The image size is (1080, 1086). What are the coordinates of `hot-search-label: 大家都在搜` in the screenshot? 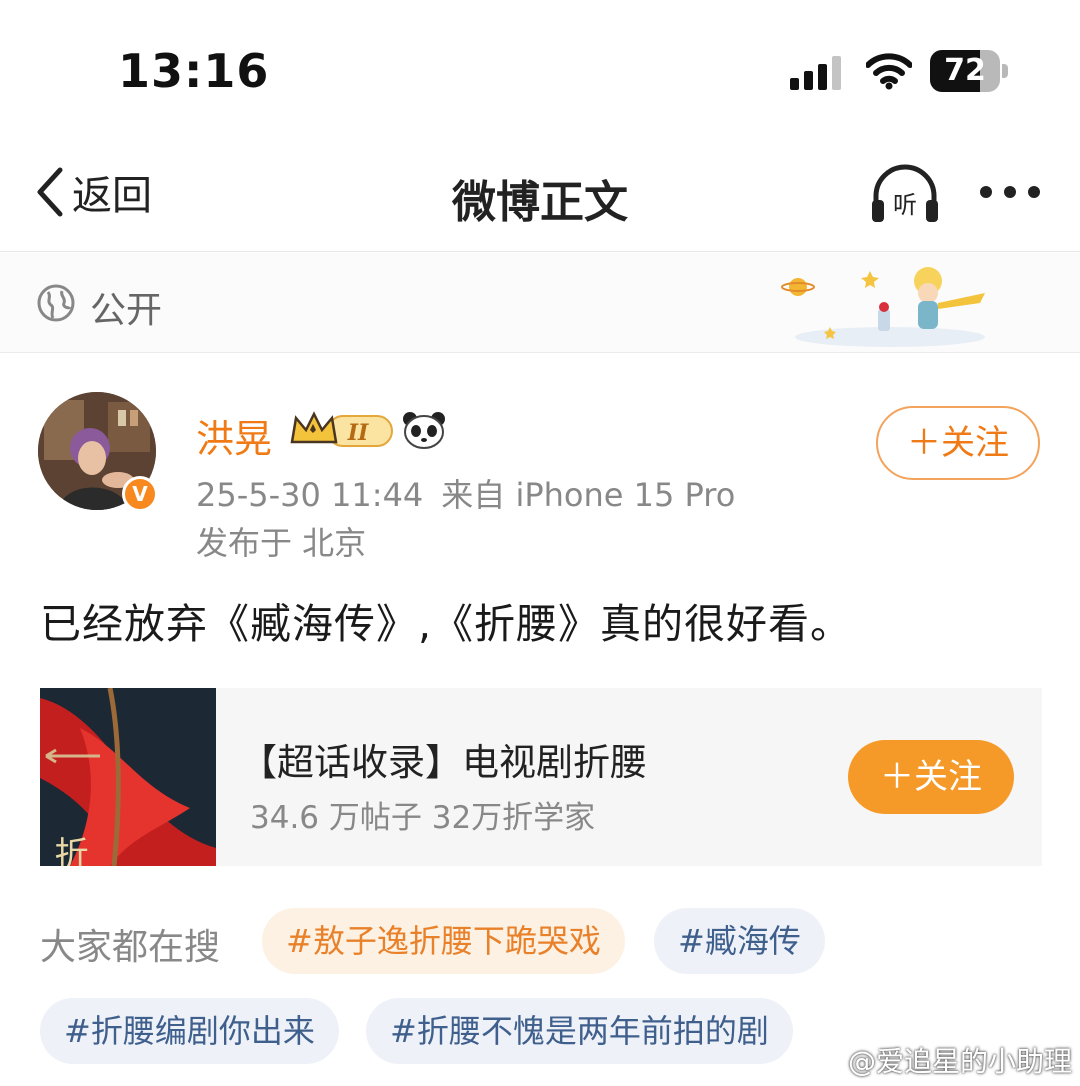 It's located at (130, 947).